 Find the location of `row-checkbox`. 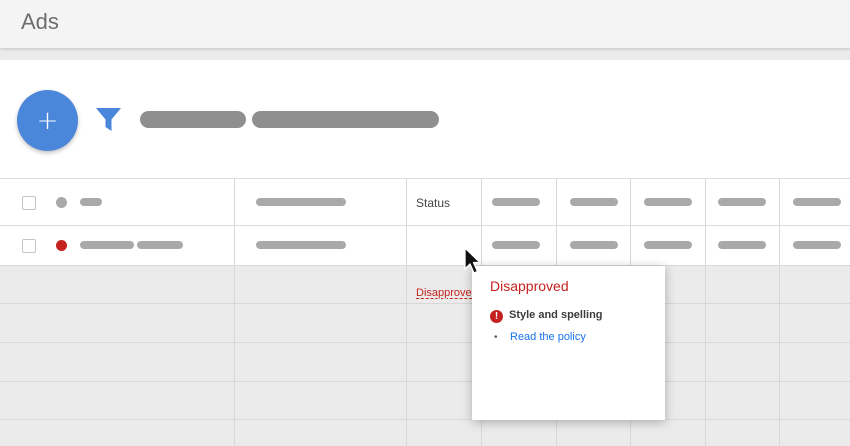

row-checkbox is located at coordinates (29, 246).